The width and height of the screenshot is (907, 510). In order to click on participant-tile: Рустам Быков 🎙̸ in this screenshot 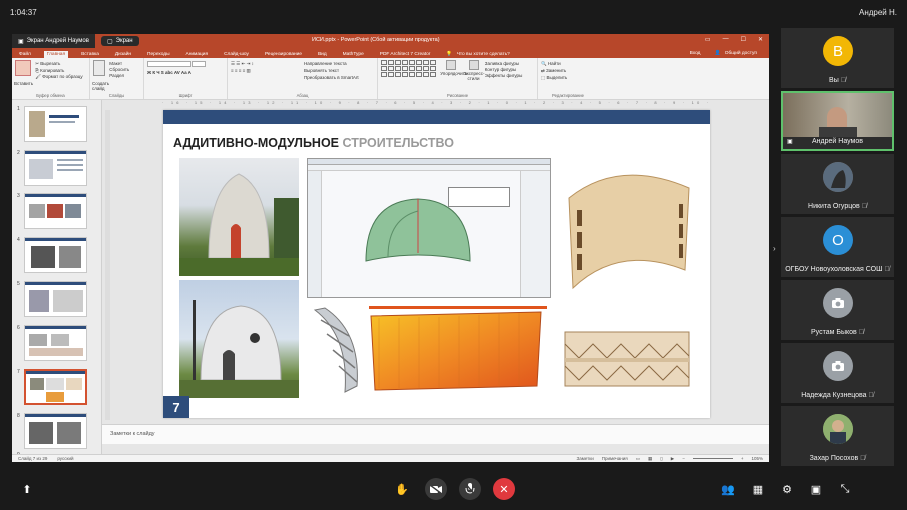, I will do `click(837, 310)`.